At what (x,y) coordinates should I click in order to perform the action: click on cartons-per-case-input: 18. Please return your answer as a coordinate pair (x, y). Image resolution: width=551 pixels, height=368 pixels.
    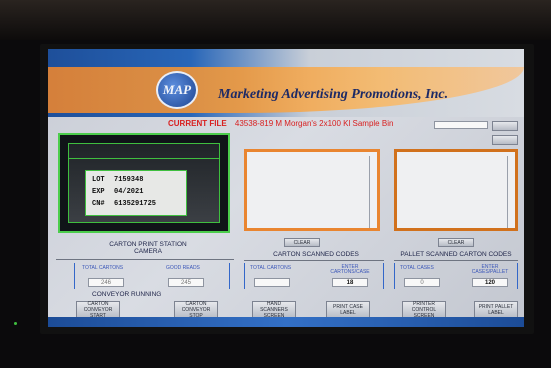
    Looking at the image, I should click on (350, 282).